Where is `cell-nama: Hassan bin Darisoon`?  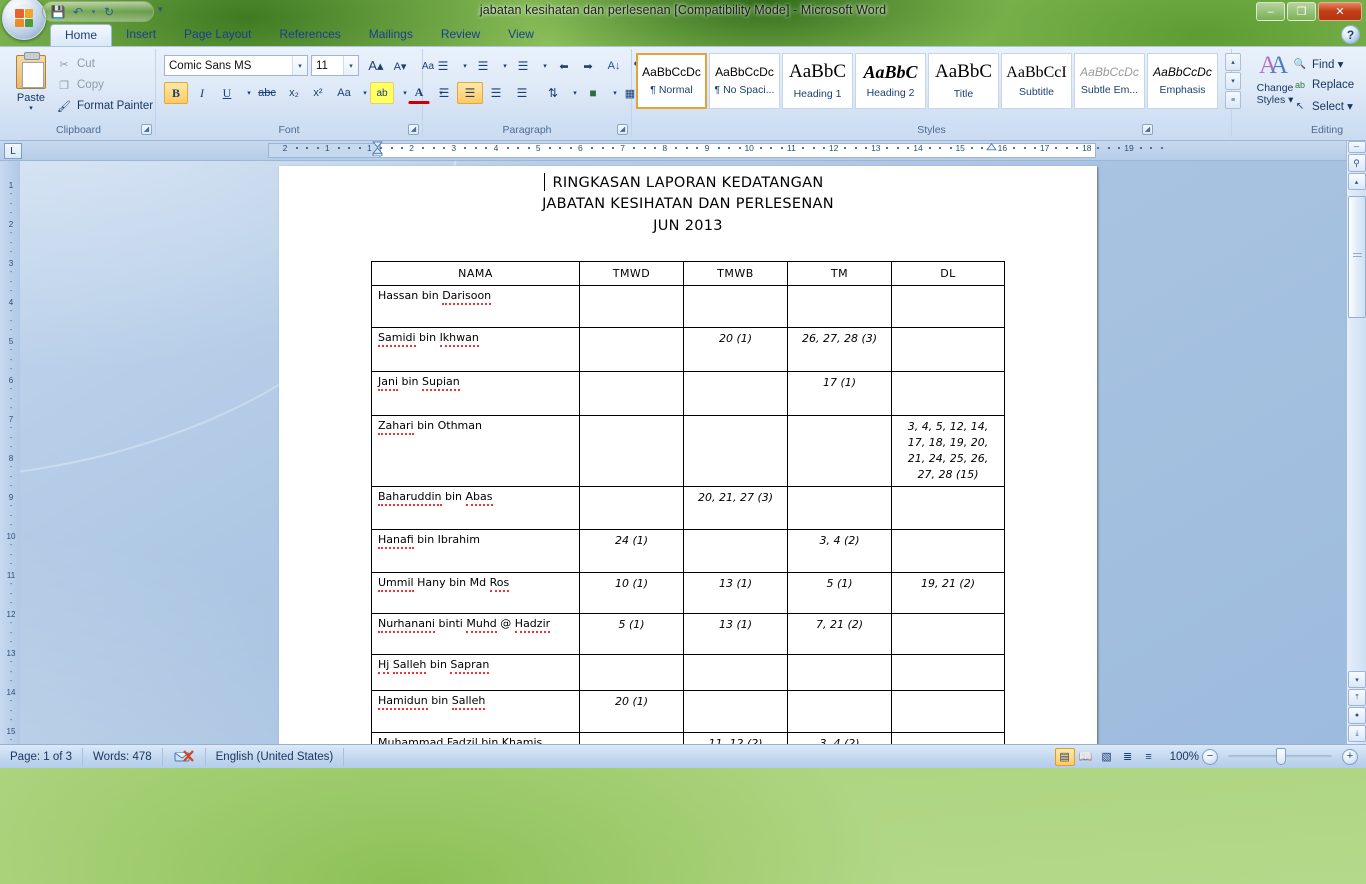 cell-nama: Hassan bin Darisoon is located at coordinates (475, 306).